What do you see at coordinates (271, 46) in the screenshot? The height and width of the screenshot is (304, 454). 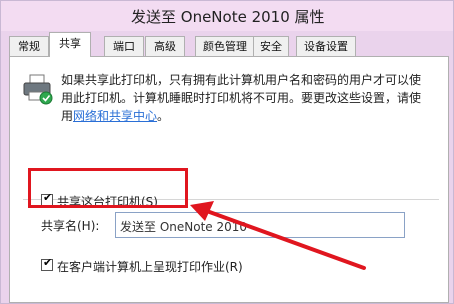 I see `tab-security: 安全` at bounding box center [271, 46].